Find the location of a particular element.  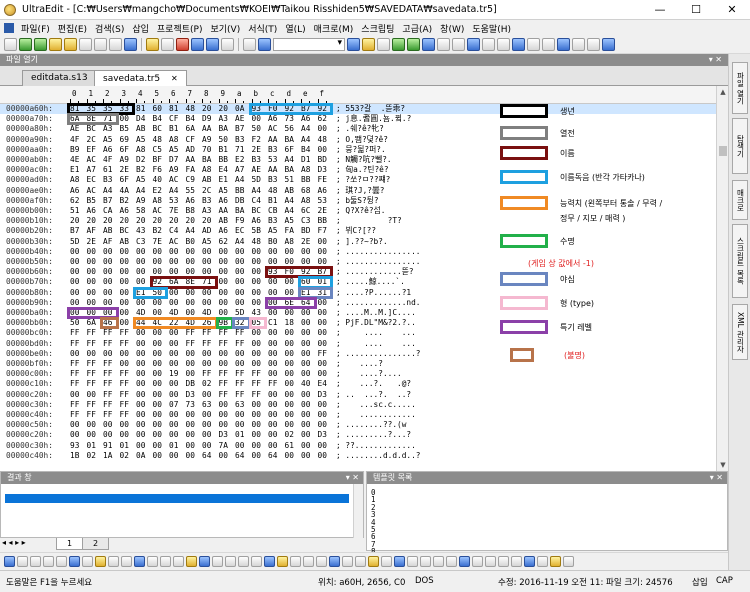

hex-byte: F0 is located at coordinates (272, 109).